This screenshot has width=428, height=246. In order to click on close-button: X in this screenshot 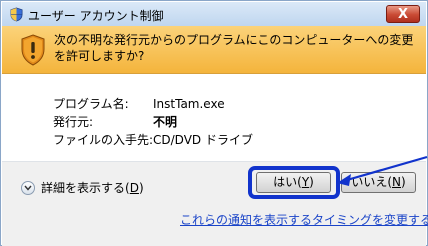, I will do `click(403, 14)`.